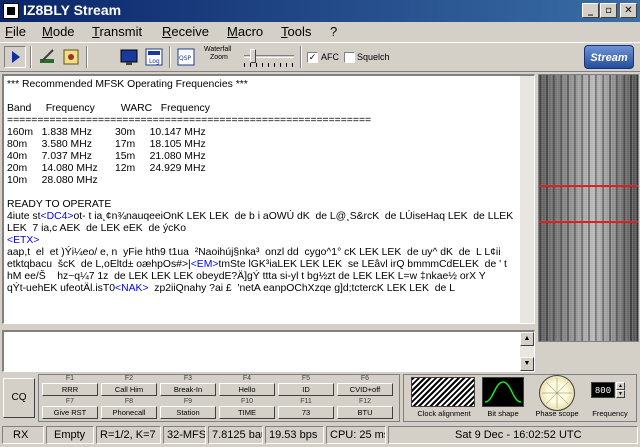 The image size is (640, 447). What do you see at coordinates (588, 186) in the screenshot?
I see `waterfall-marker-upper` at bounding box center [588, 186].